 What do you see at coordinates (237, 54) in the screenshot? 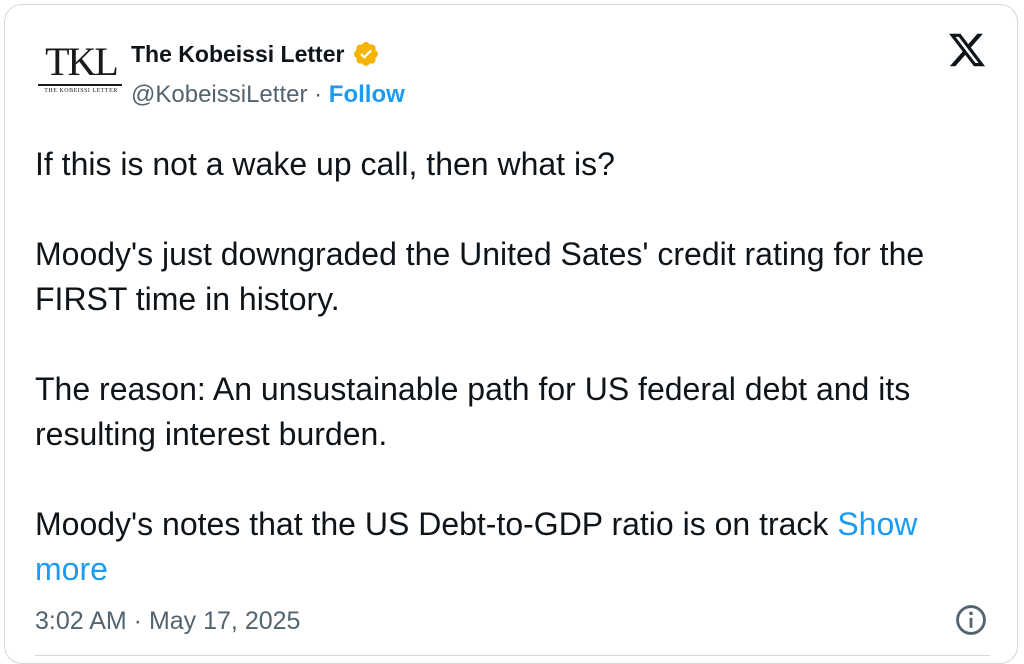
I see `author-name: The Kobeissi Letter` at bounding box center [237, 54].